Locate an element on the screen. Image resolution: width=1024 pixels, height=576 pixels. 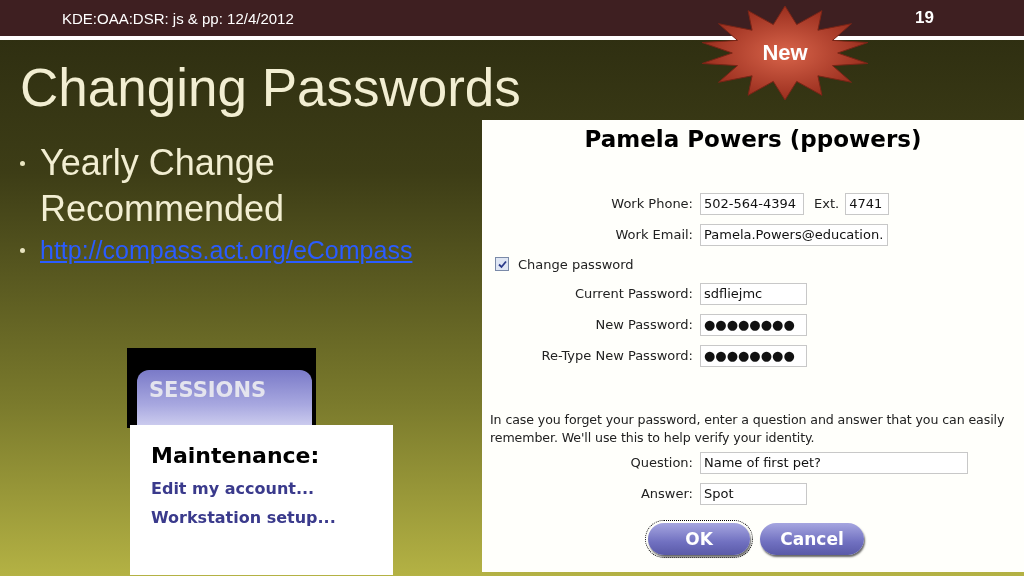
field-label: Work Phone: is located at coordinates (651, 203).